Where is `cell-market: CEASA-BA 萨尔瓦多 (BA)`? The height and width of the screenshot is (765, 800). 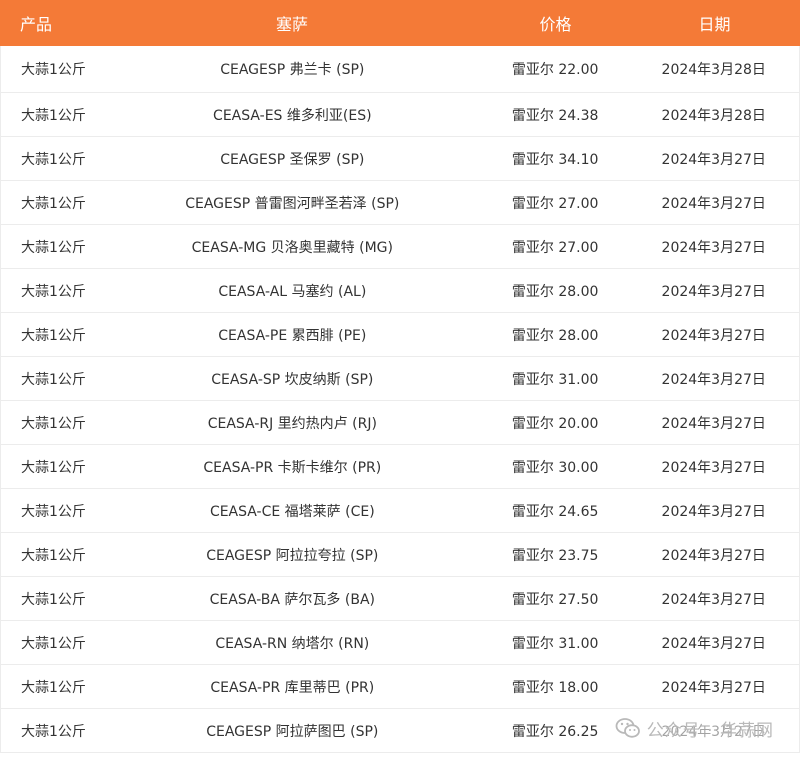 cell-market: CEASA-BA 萨尔瓦多 (BA) is located at coordinates (292, 599).